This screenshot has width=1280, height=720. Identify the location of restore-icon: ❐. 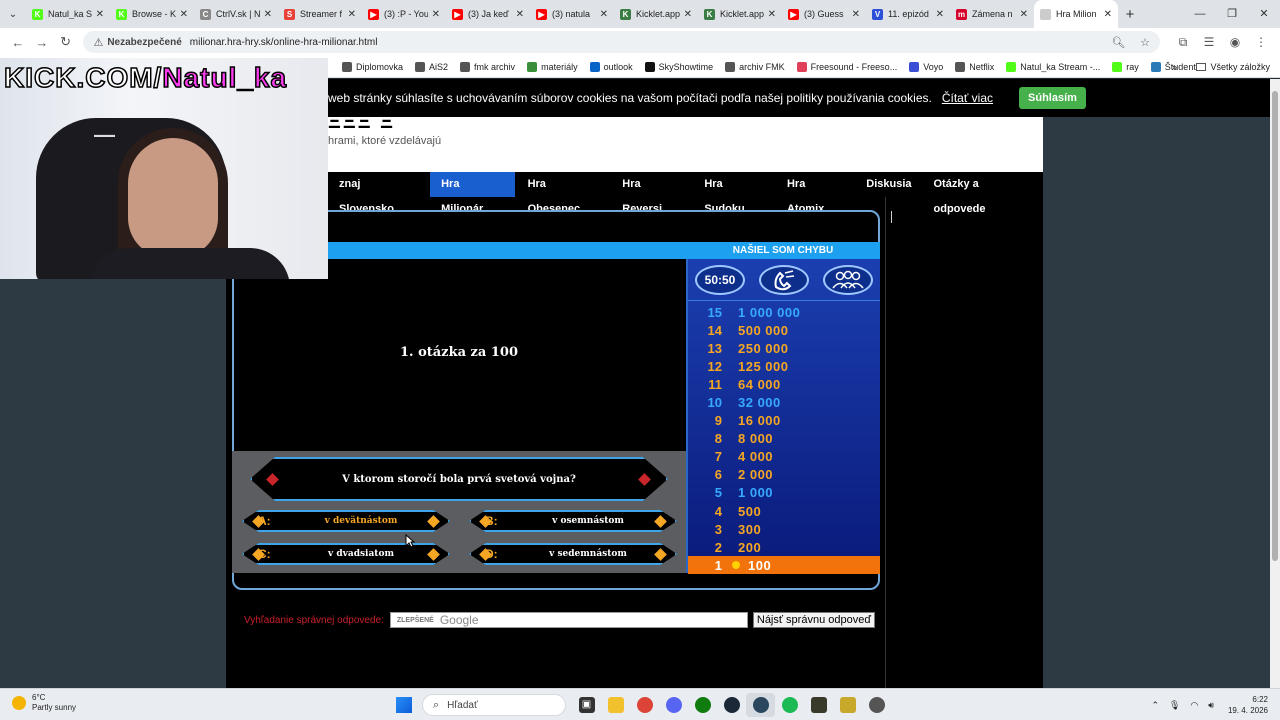
(1232, 14).